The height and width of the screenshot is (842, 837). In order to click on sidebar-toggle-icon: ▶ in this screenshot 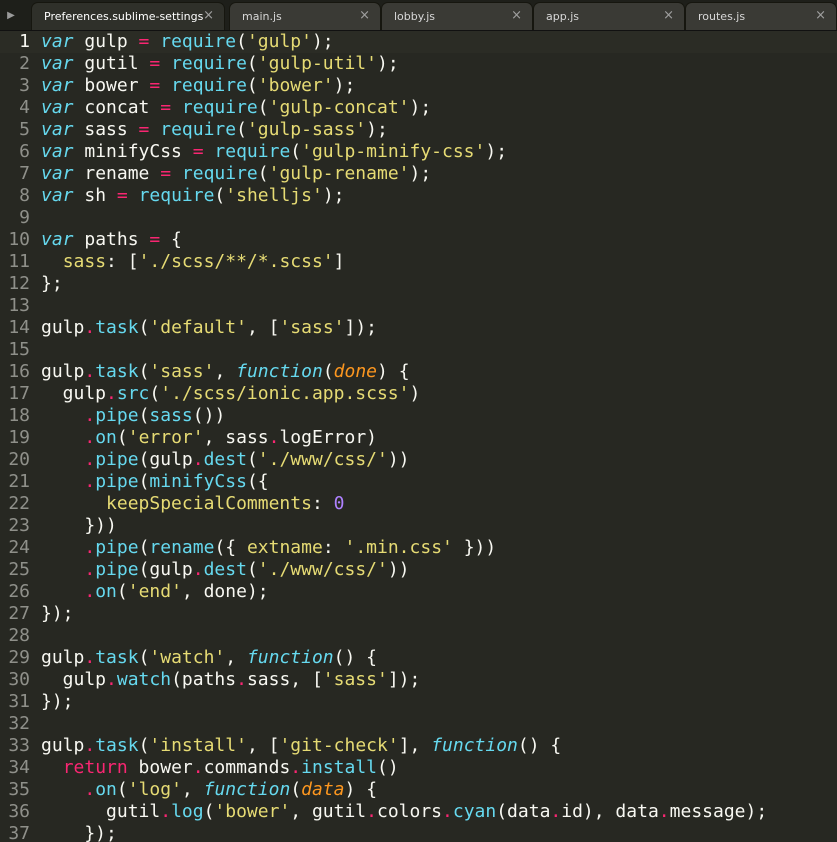, I will do `click(11, 15)`.